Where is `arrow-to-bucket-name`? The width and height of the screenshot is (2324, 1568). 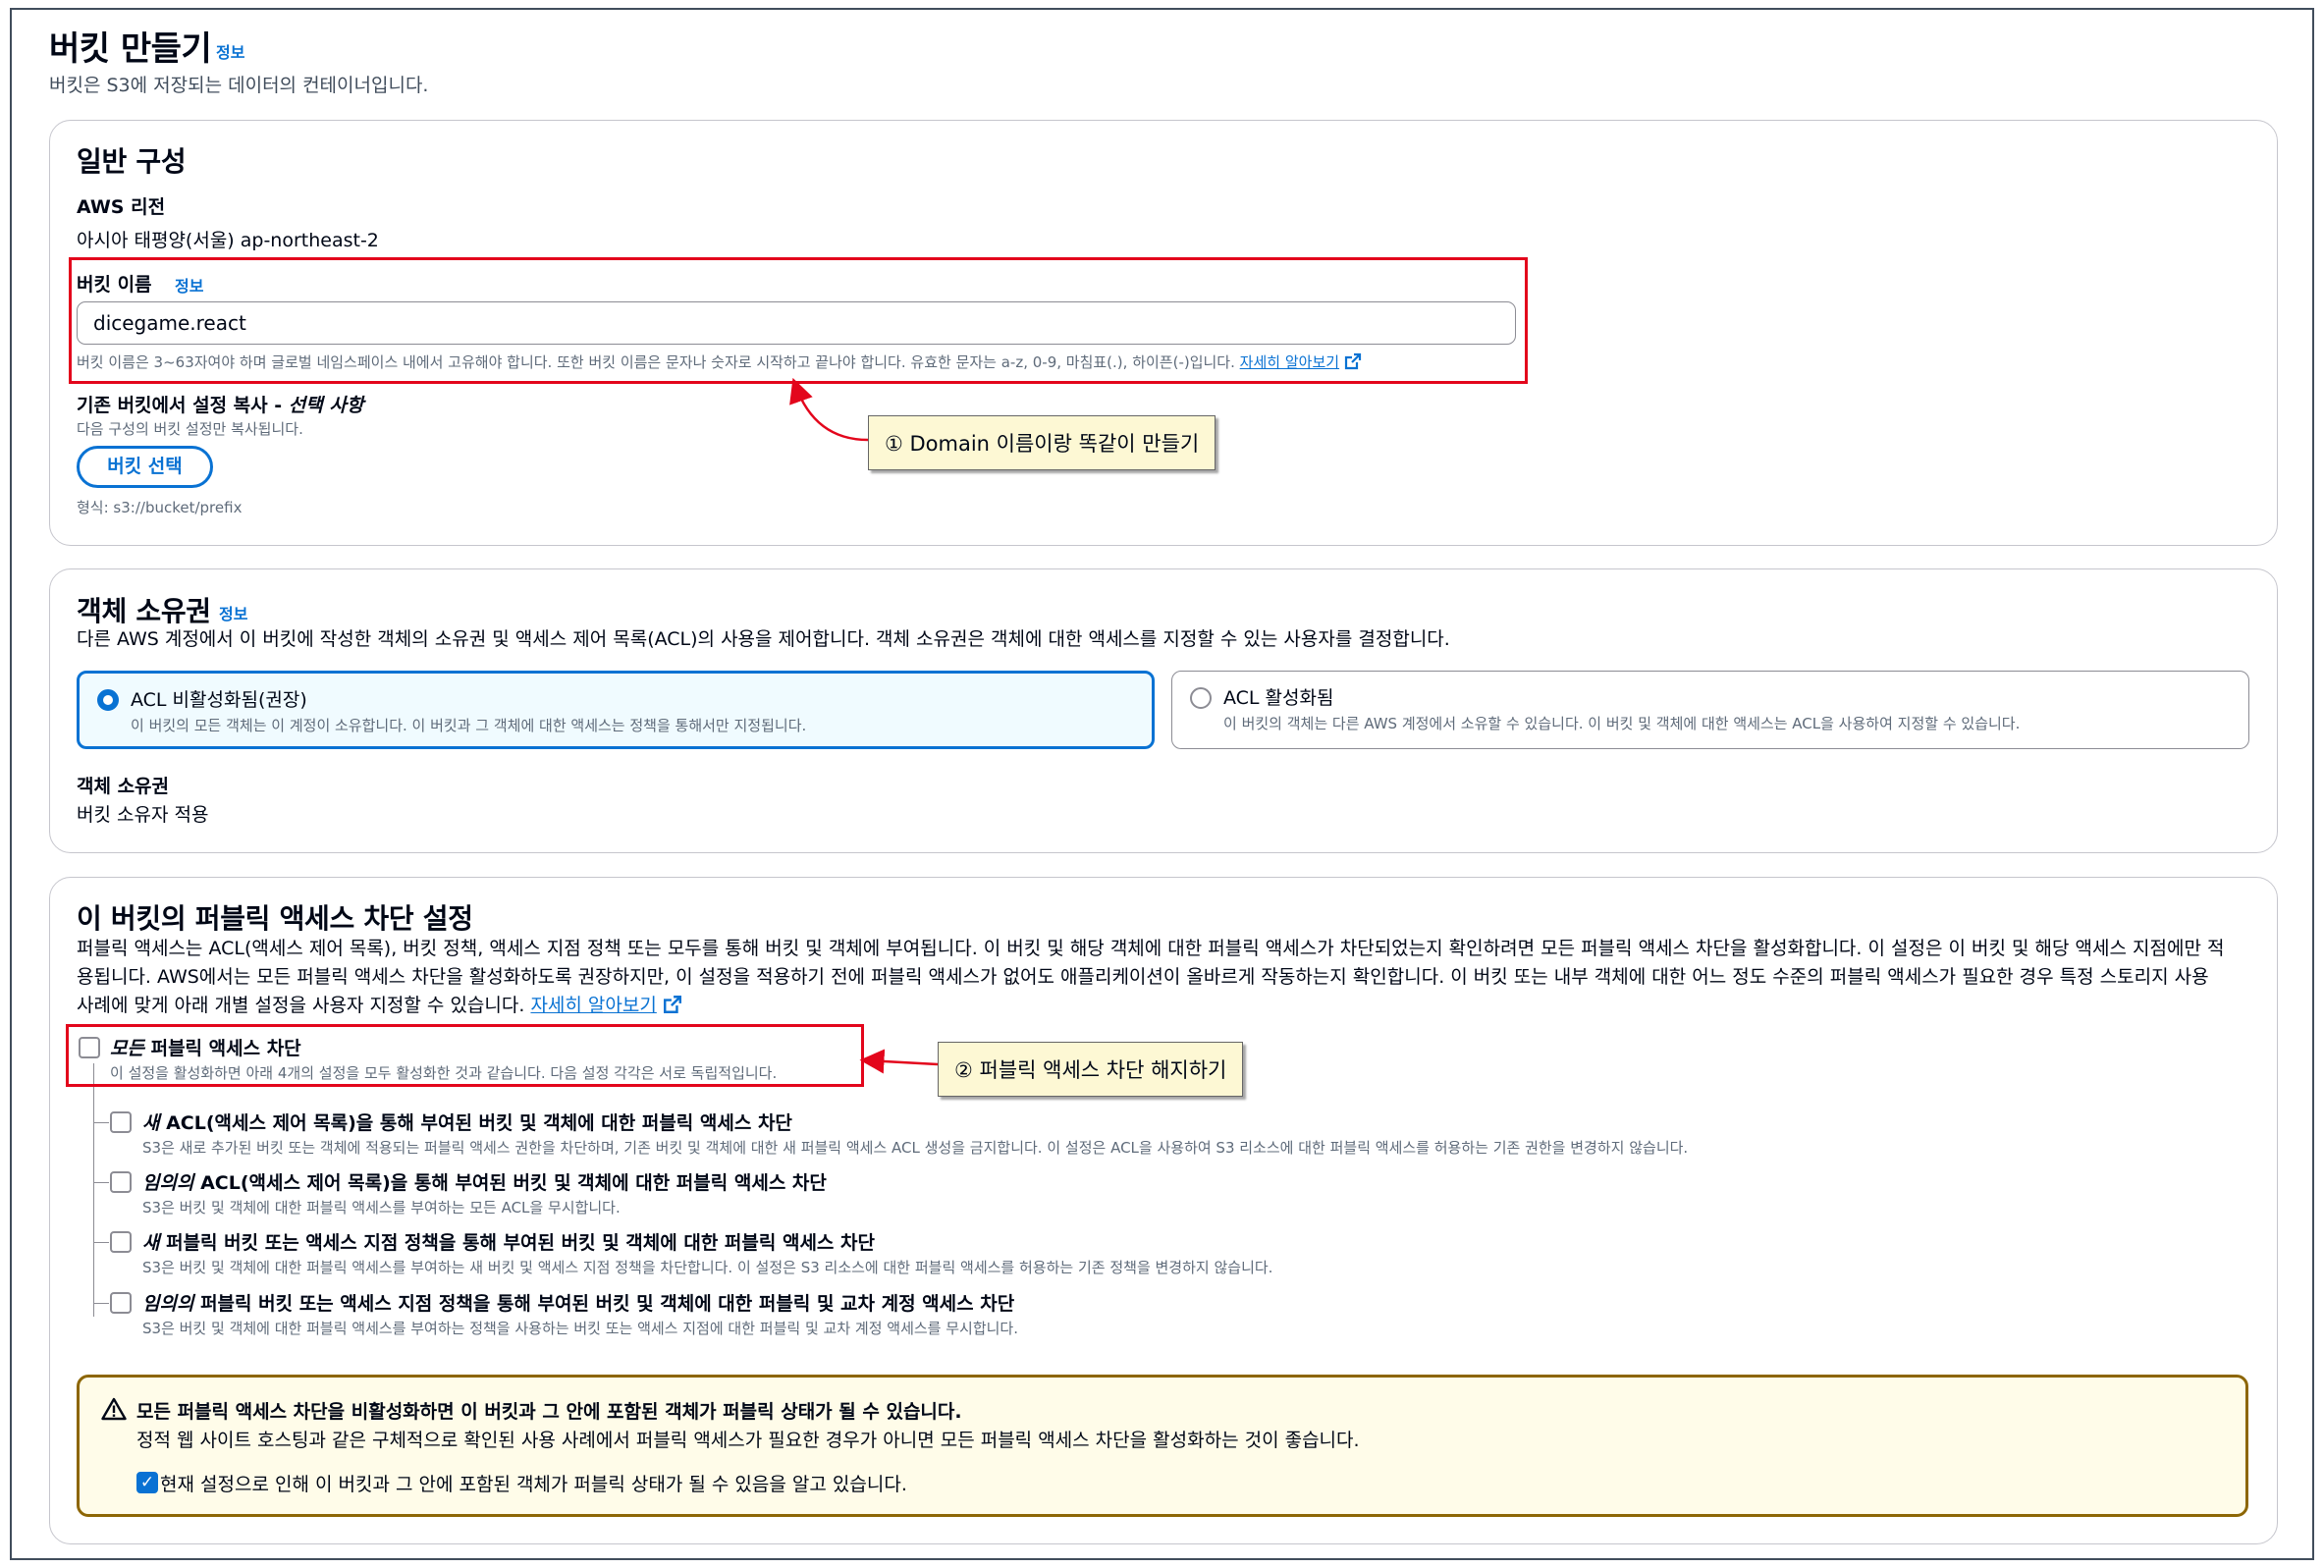 arrow-to-bucket-name is located at coordinates (829, 409).